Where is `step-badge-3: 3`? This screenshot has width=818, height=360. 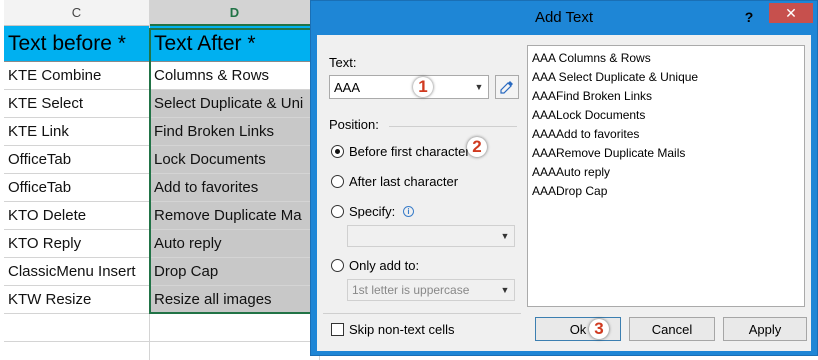
step-badge-3: 3 is located at coordinates (599, 329).